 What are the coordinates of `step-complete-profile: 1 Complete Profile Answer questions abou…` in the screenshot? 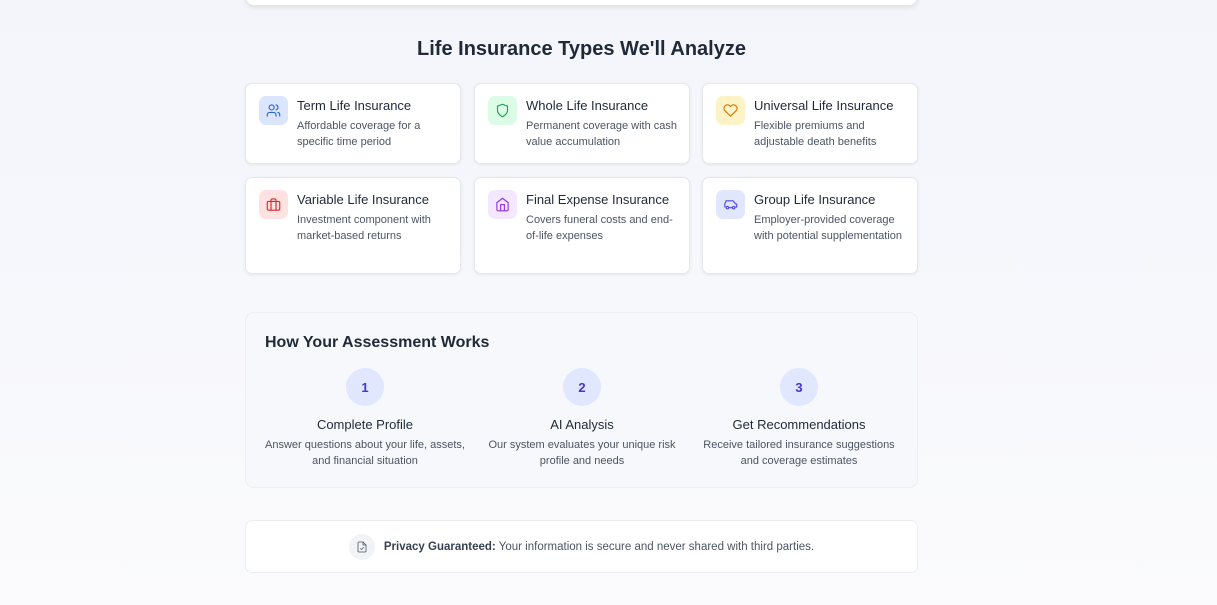 It's located at (365, 418).